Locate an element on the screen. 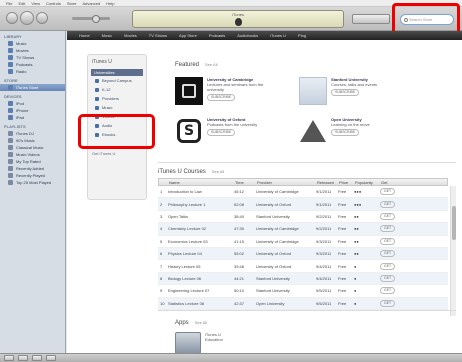 The width and height of the screenshot is (462, 362). sidebar-item-music: Music is located at coordinates (32, 43).